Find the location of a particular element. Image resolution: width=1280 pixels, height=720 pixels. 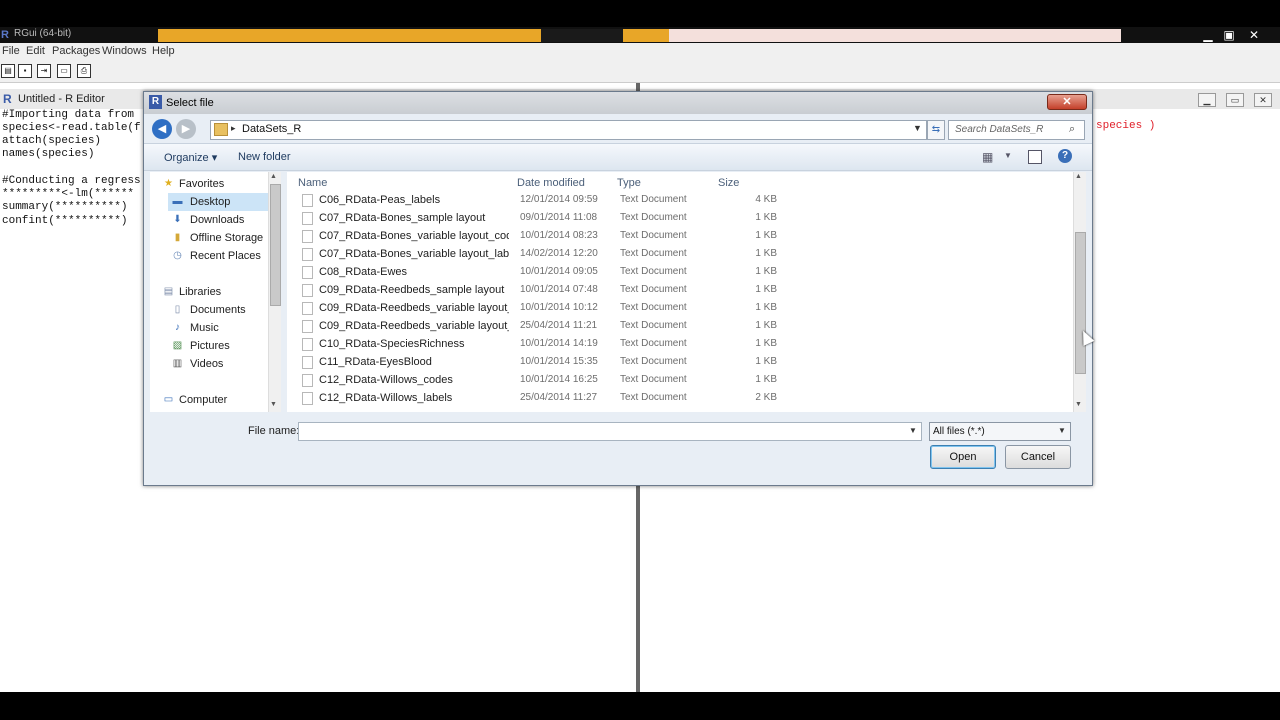

file-name-label: File name: is located at coordinates (274, 431).